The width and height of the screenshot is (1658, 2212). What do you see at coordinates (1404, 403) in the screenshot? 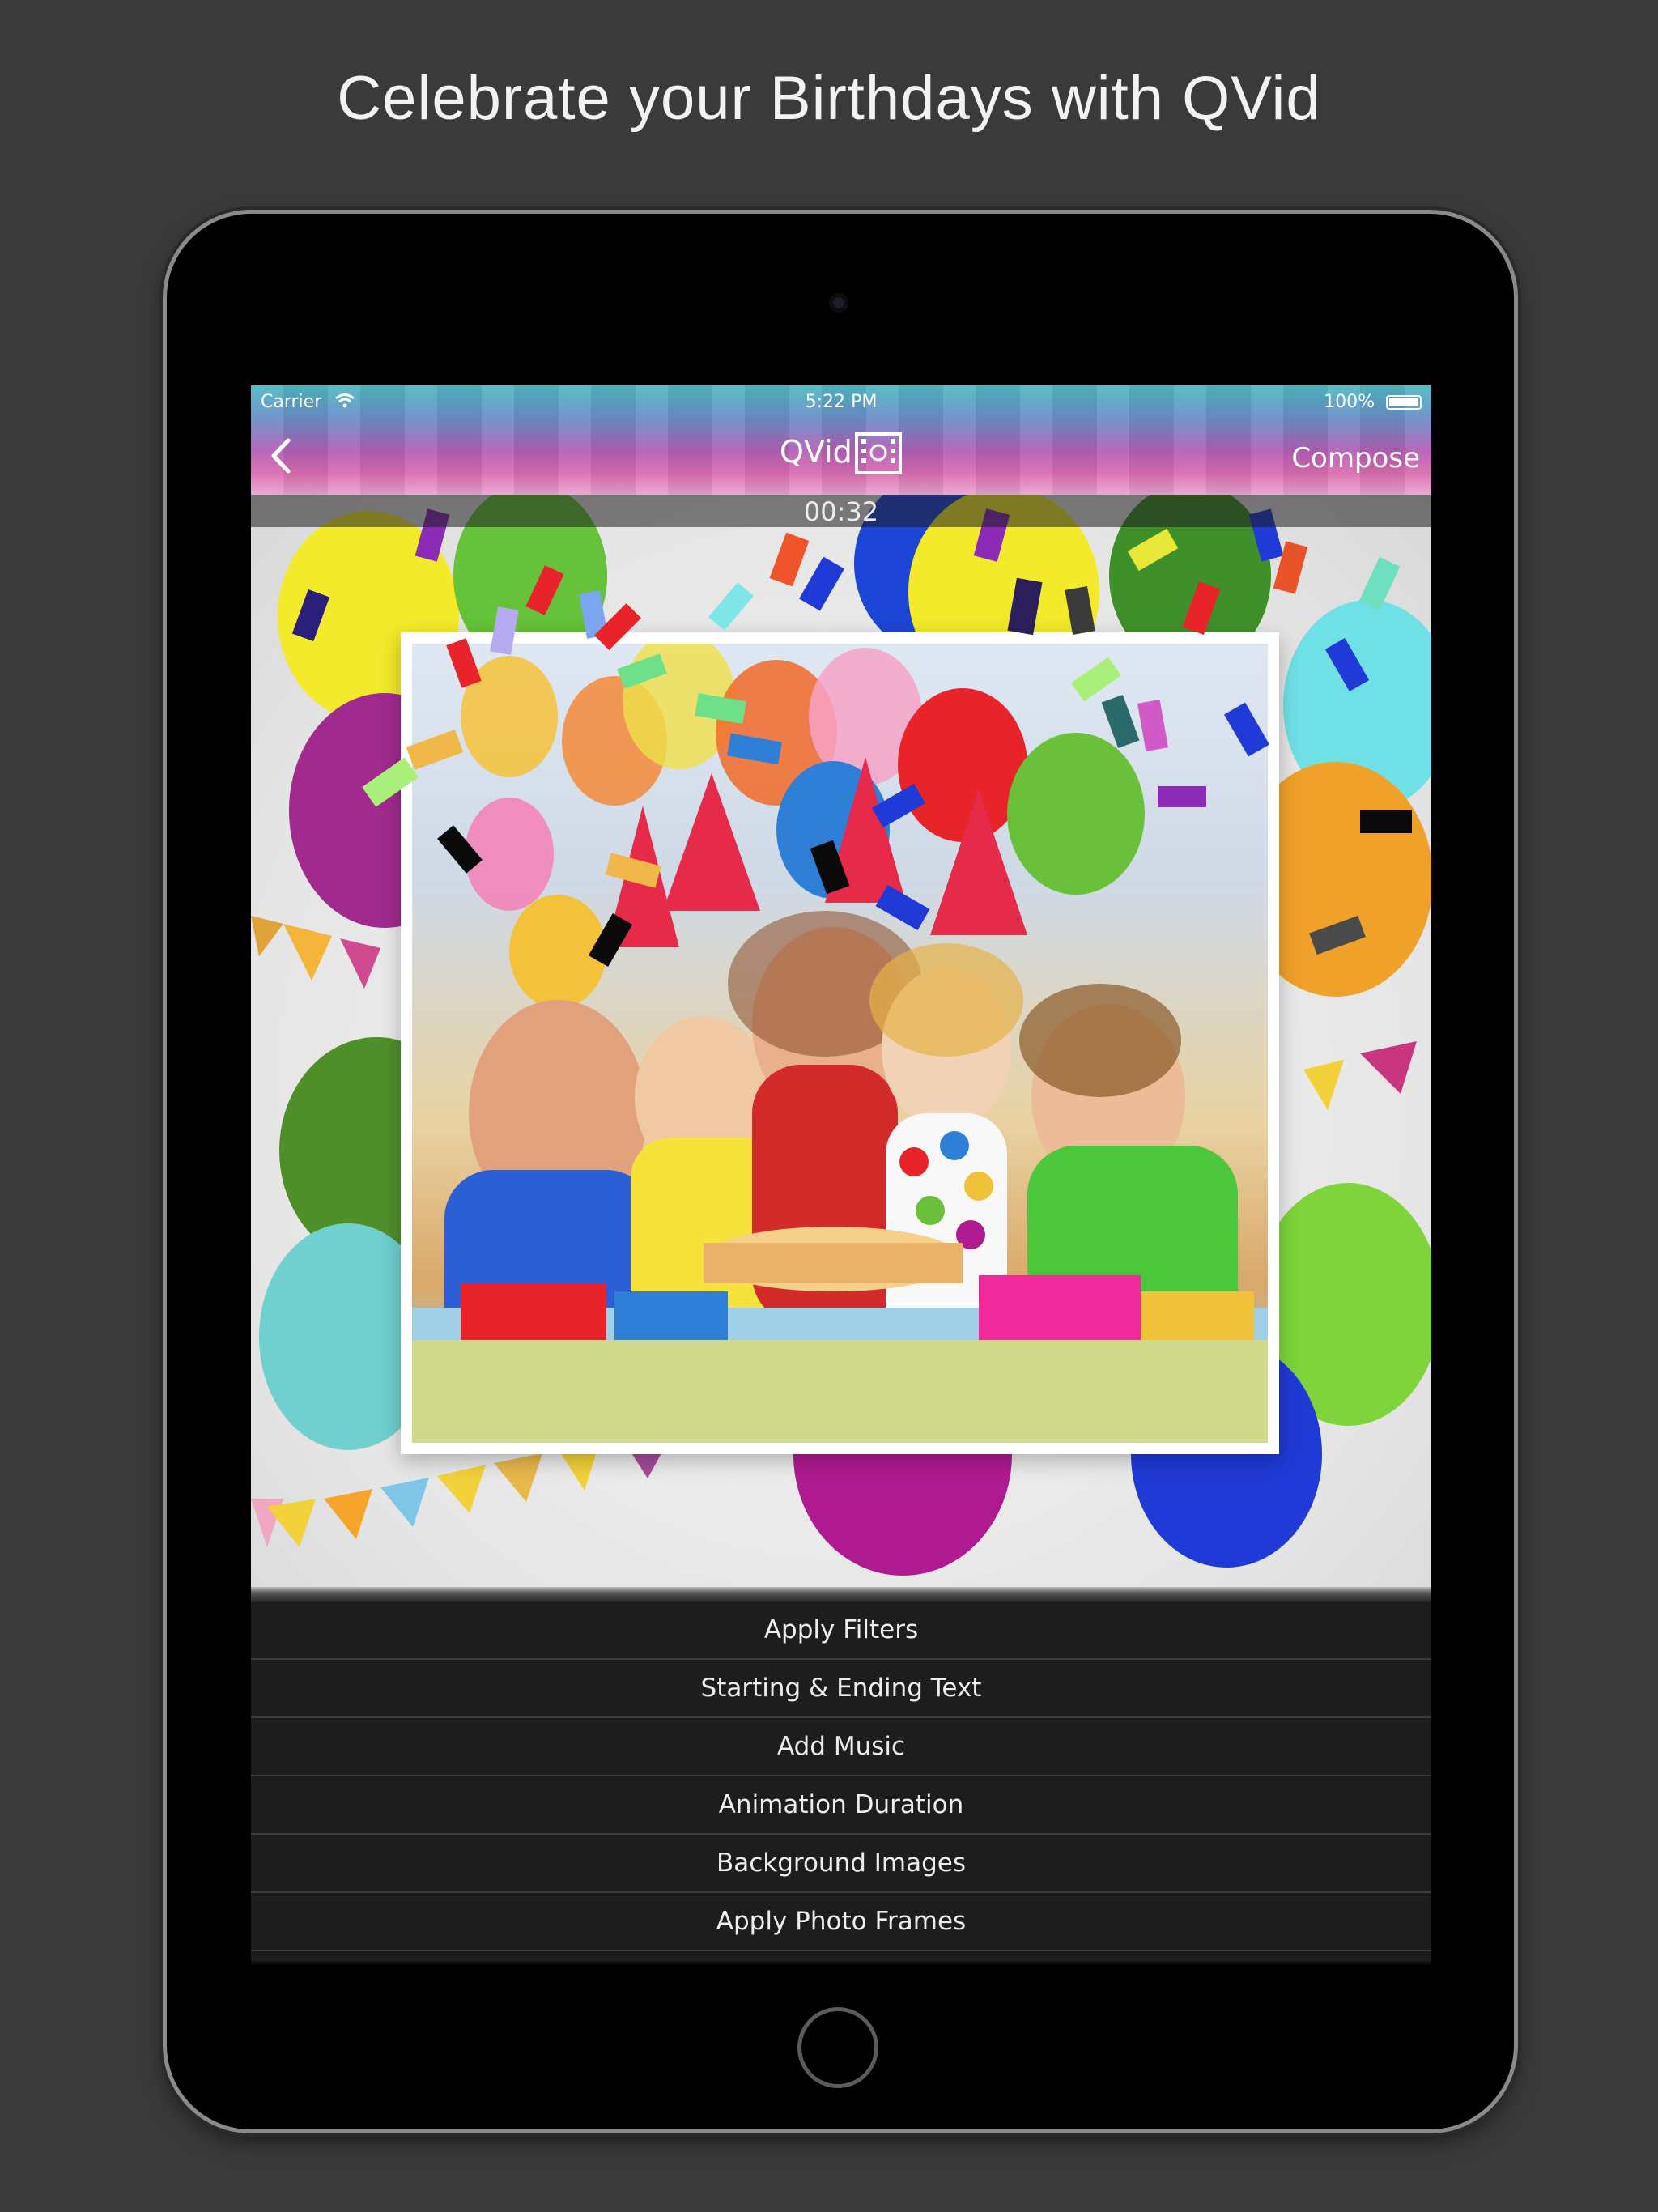
I see `battery-icon` at bounding box center [1404, 403].